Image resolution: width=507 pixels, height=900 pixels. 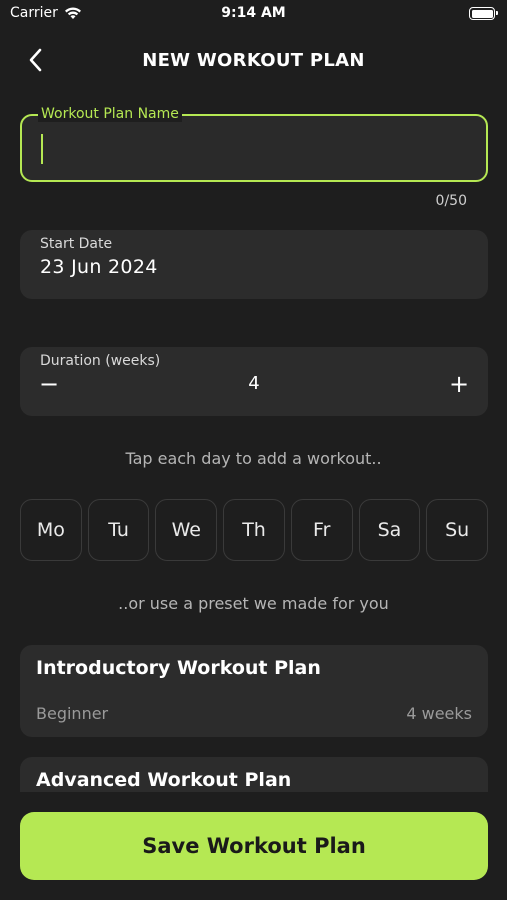 I want to click on character-counter: 0/50, so click(x=451, y=201).